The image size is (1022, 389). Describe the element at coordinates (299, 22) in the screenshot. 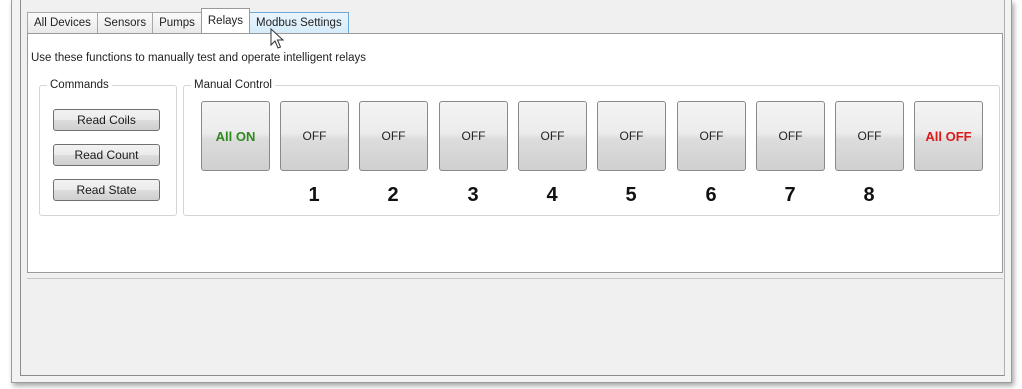

I see `tab-modbus-settings: Modbus Settings` at that location.